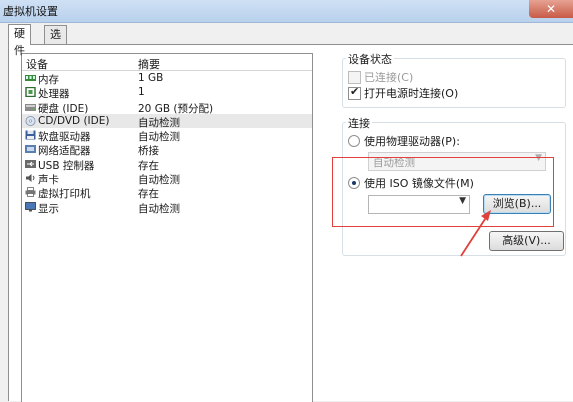  What do you see at coordinates (149, 64) in the screenshot?
I see `column-summary: 摘要` at bounding box center [149, 64].